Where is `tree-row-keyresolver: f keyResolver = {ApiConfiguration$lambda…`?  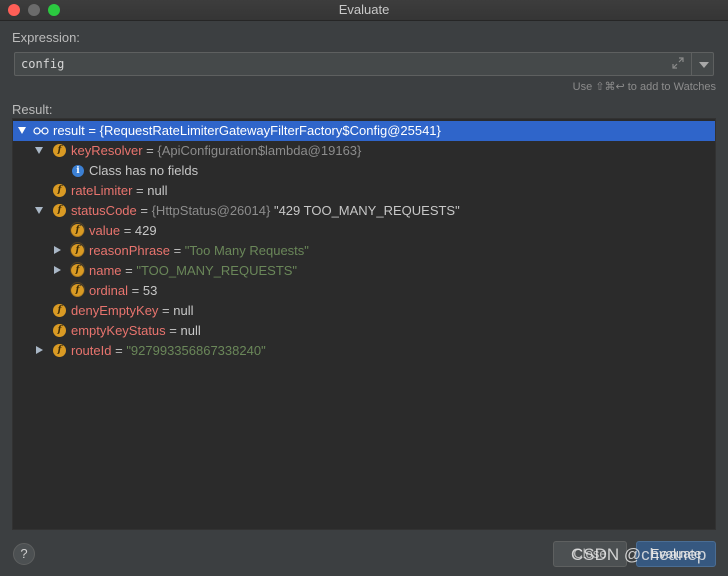 tree-row-keyresolver: f keyResolver = {ApiConfiguration$lambda… is located at coordinates (364, 151).